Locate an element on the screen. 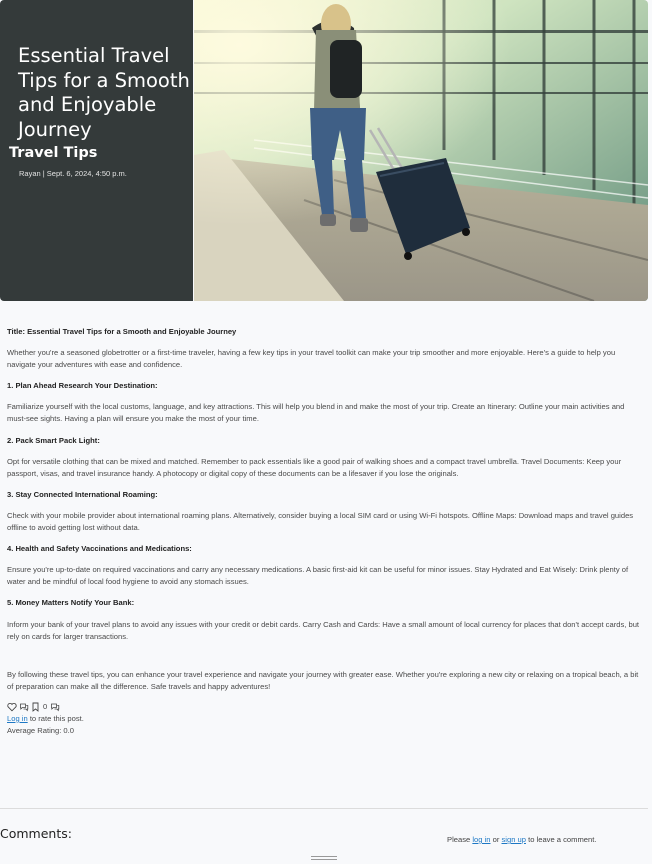  section-heading: 3. Stay Connected International Roaming: is located at coordinates (82, 494).